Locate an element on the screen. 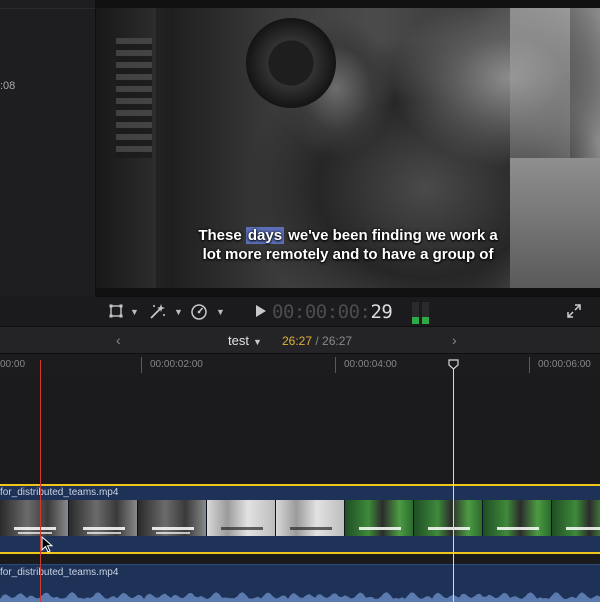 The width and height of the screenshot is (600, 602). caption-rest: we've been finding we work a is located at coordinates (391, 235).